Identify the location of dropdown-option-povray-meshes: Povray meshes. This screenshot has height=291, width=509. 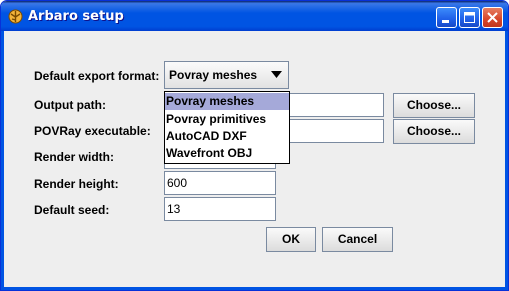
(227, 101).